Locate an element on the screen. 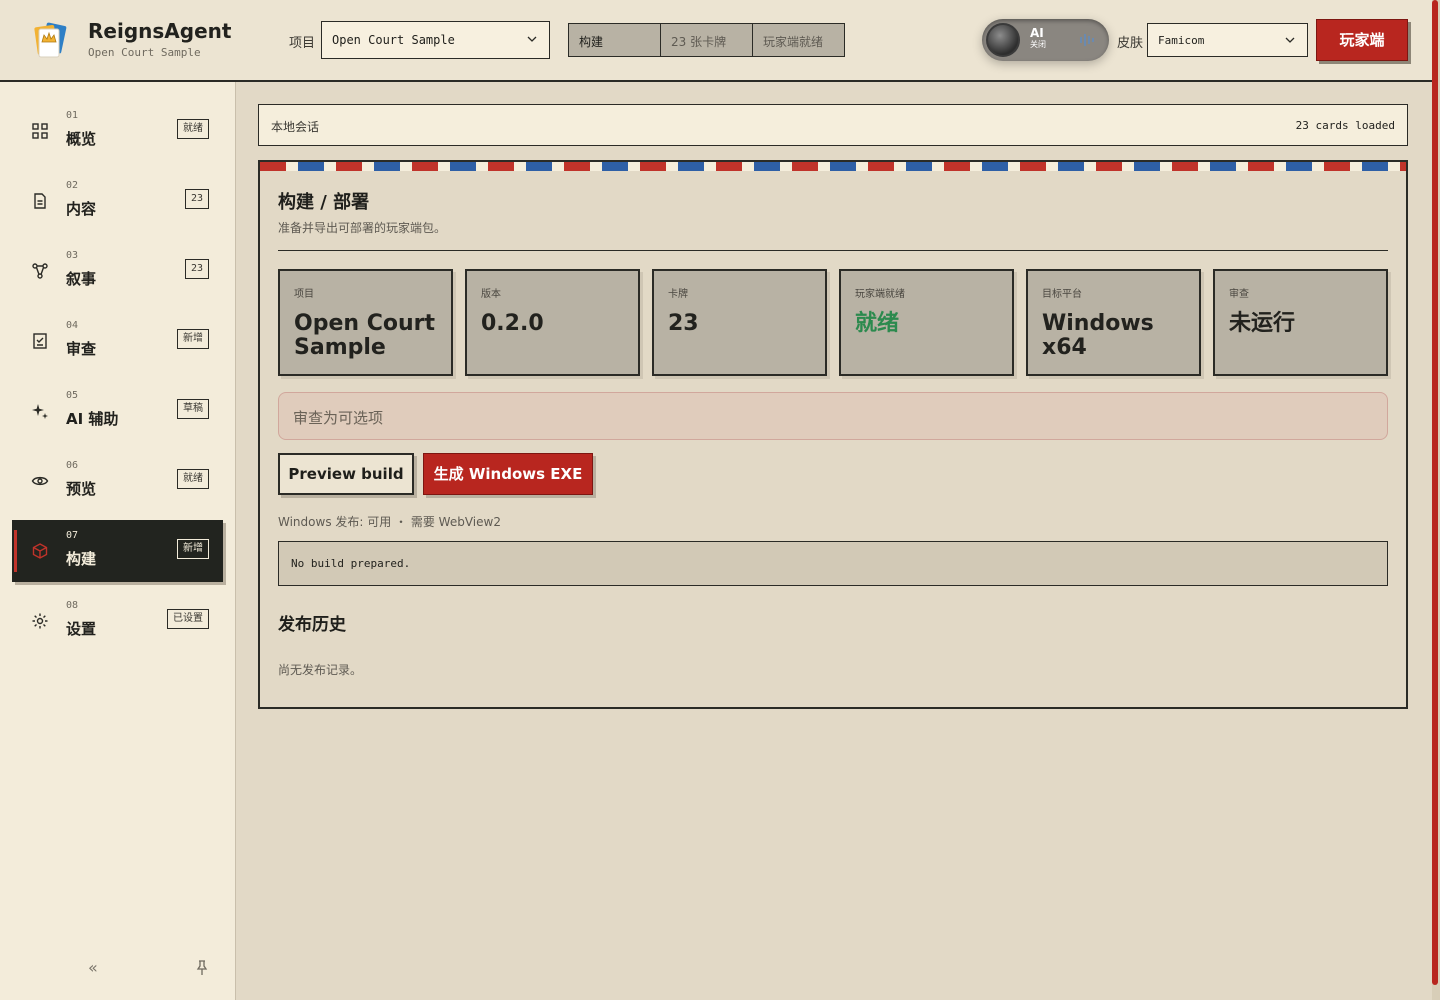  stat-card-review: 审查 未运行 is located at coordinates (1300, 322).